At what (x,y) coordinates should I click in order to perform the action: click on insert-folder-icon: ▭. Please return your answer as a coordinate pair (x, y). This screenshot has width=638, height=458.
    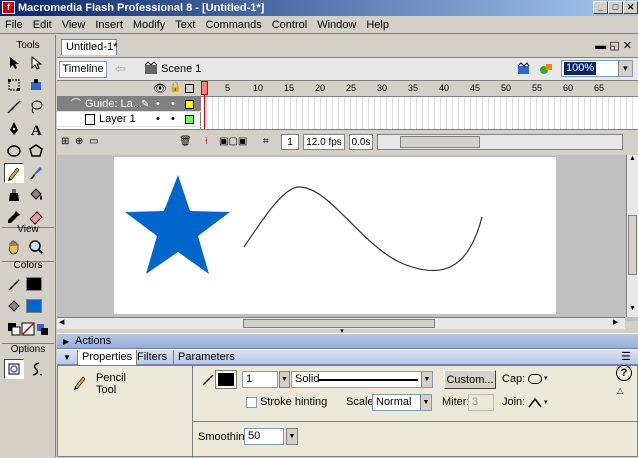
    Looking at the image, I should click on (93, 142).